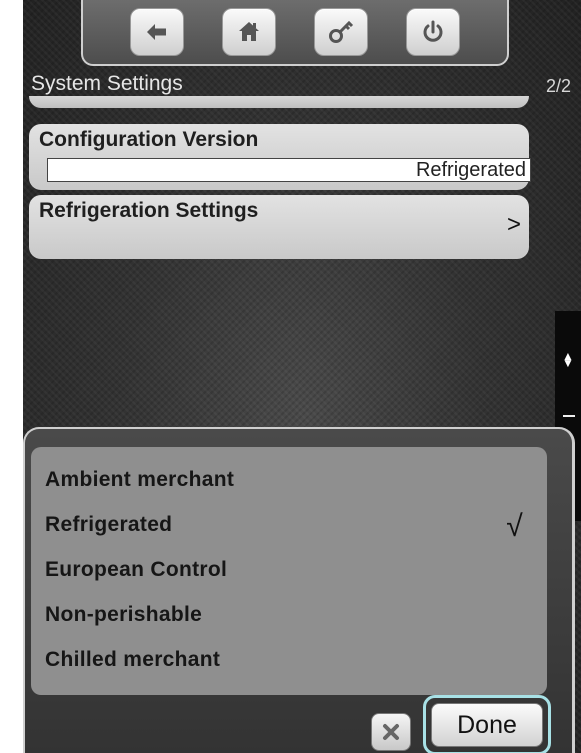 The width and height of the screenshot is (581, 753). I want to click on back-arrow-icon, so click(156, 32).